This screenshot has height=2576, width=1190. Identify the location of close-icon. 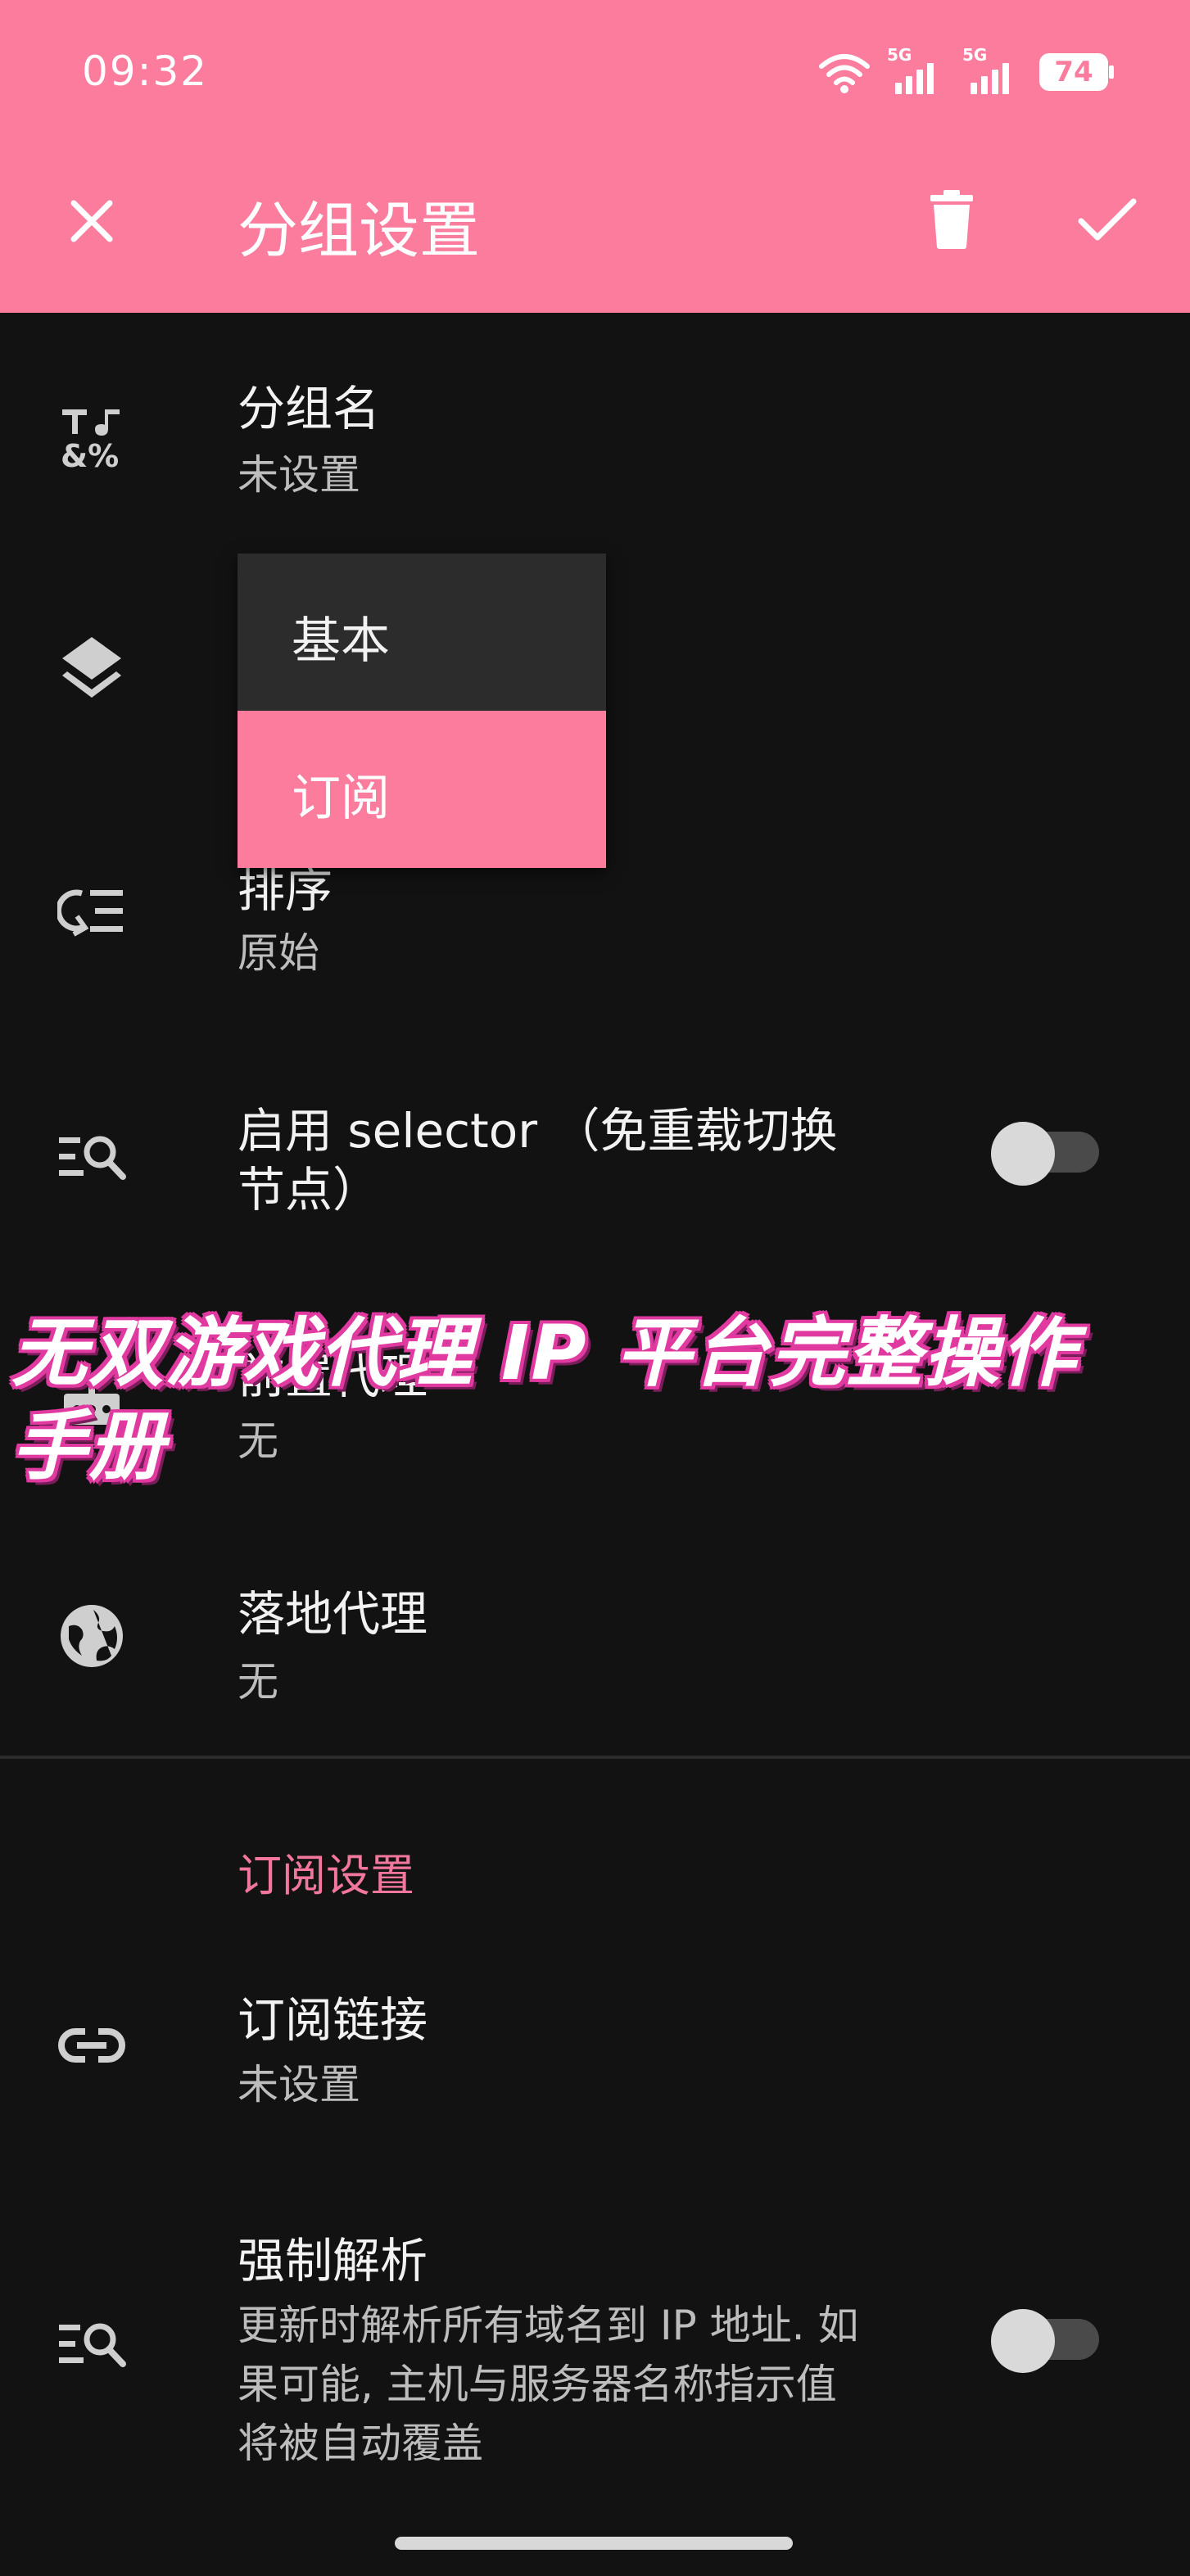
(91, 221).